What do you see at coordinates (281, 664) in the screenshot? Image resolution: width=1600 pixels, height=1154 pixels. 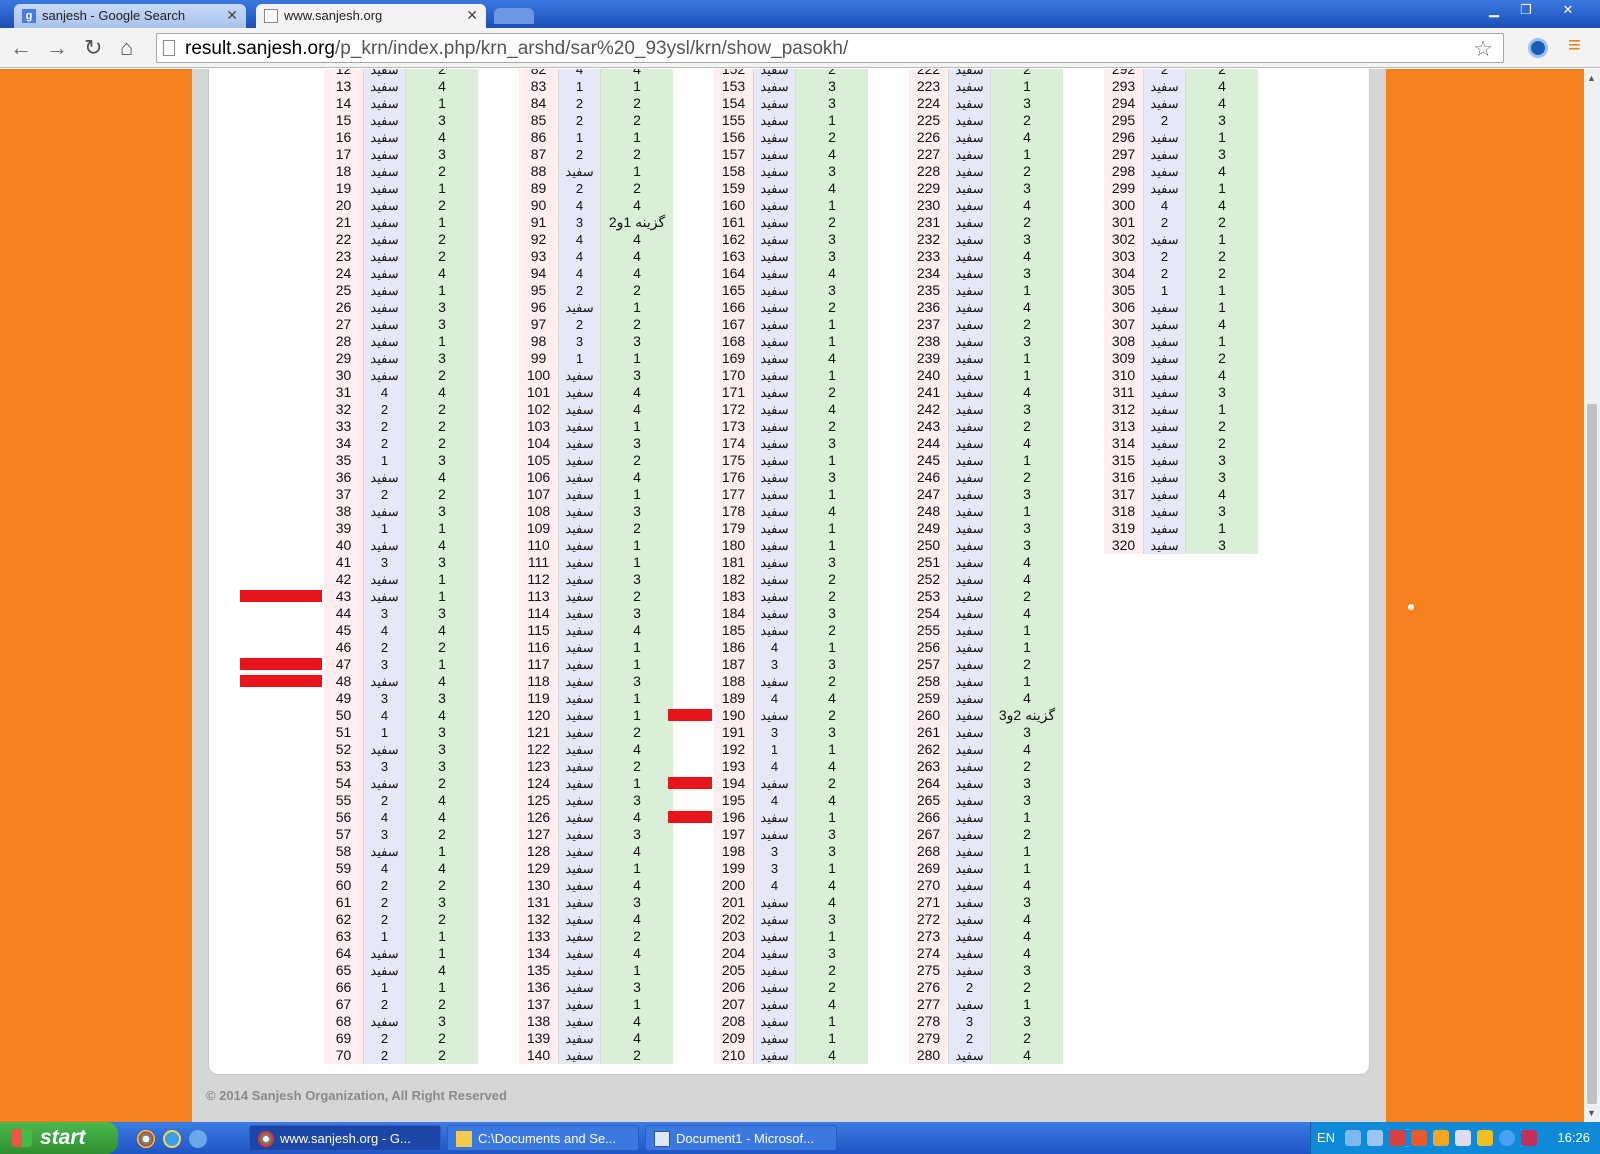 I see `highlight-marker` at bounding box center [281, 664].